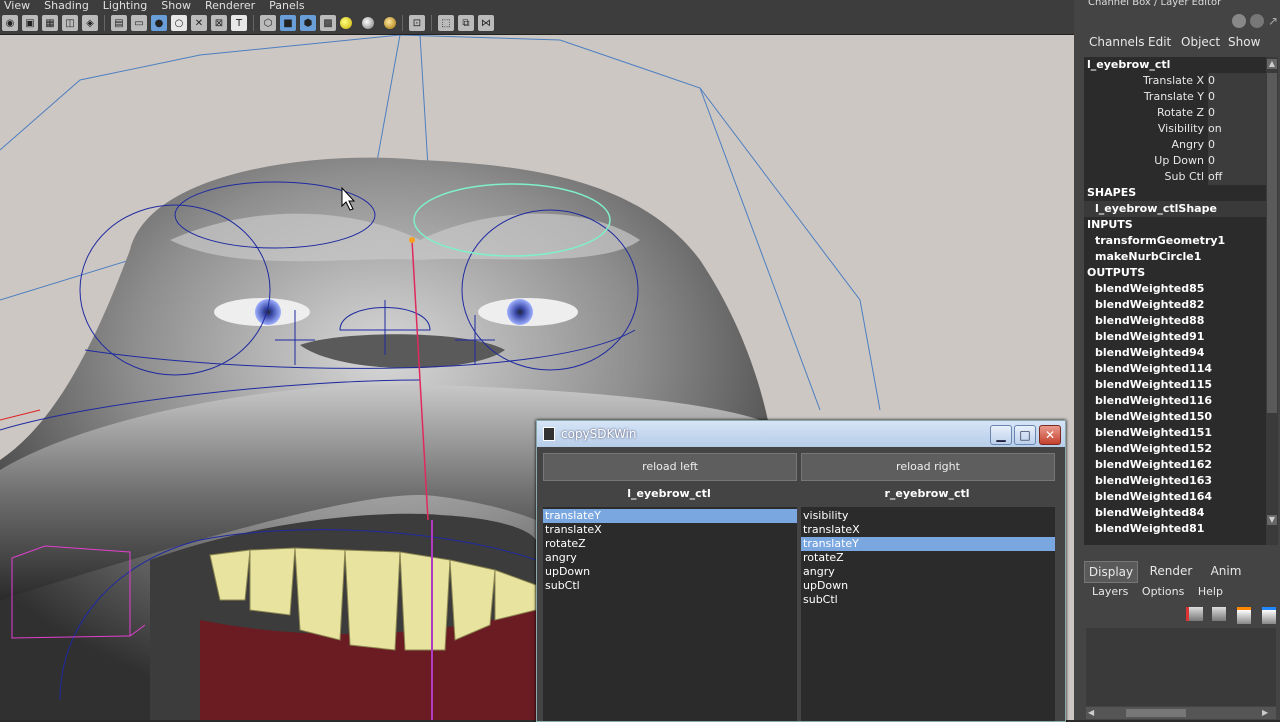 Image resolution: width=1280 pixels, height=722 pixels. I want to click on attr-row: Rotate Z 0, so click(1175, 113).